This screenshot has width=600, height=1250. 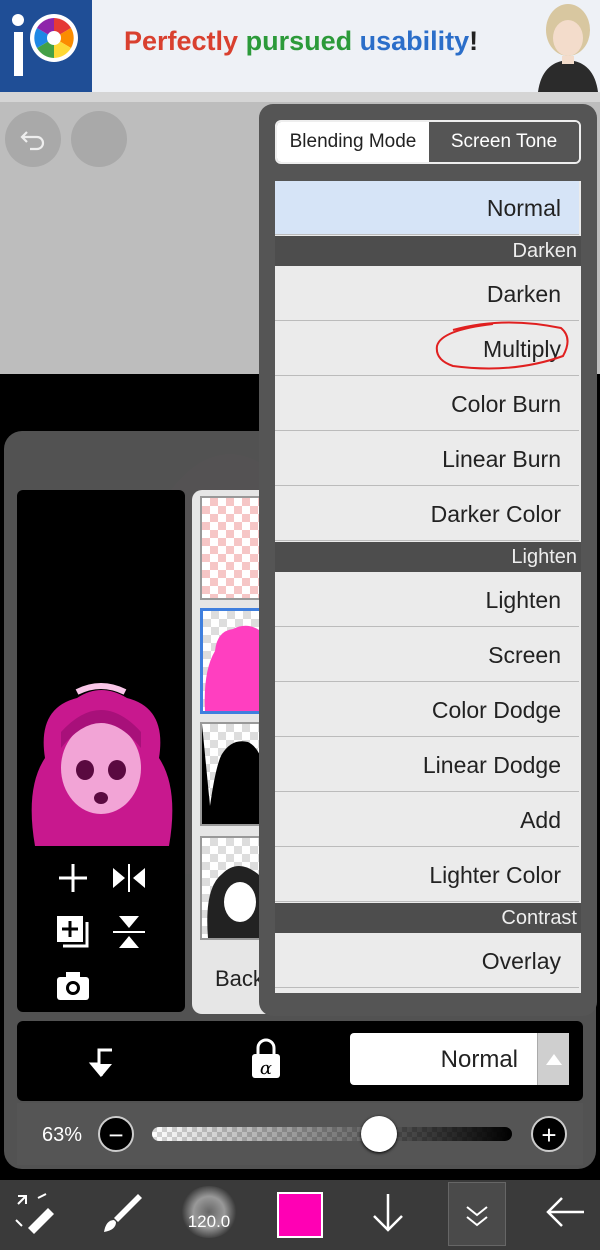 I want to click on blend-mode-item: Darken, so click(x=427, y=294).